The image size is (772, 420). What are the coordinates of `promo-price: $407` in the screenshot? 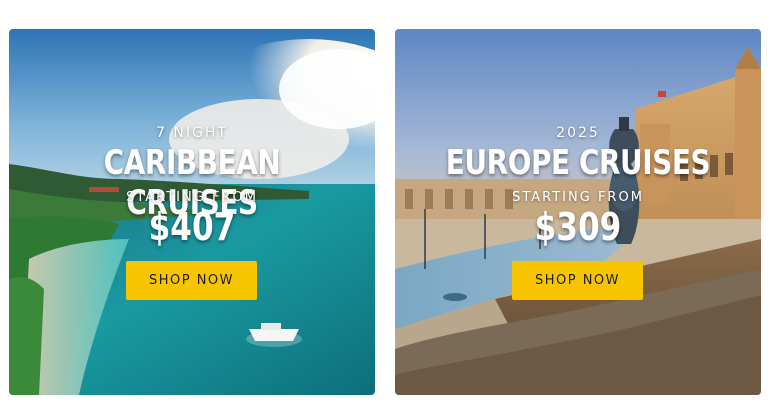 It's located at (192, 227).